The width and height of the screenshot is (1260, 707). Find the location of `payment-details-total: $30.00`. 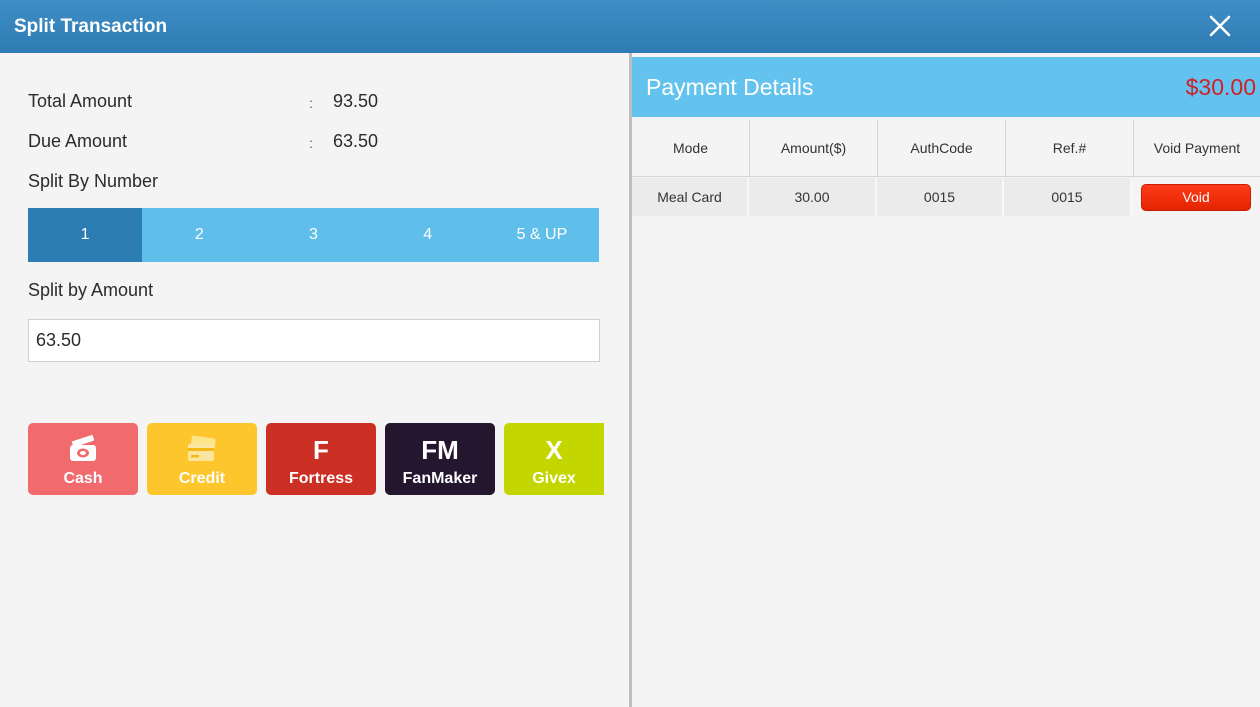

payment-details-total: $30.00 is located at coordinates (1220, 86).